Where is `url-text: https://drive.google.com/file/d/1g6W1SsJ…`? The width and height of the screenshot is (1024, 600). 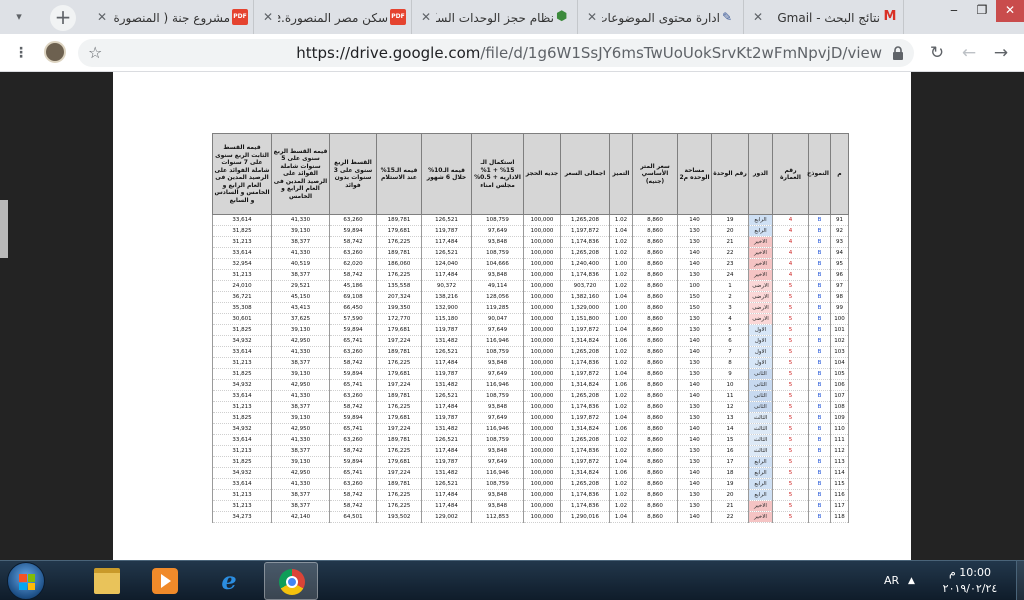 url-text: https://drive.google.com/file/d/1g6W1SsJ… is located at coordinates (589, 53).